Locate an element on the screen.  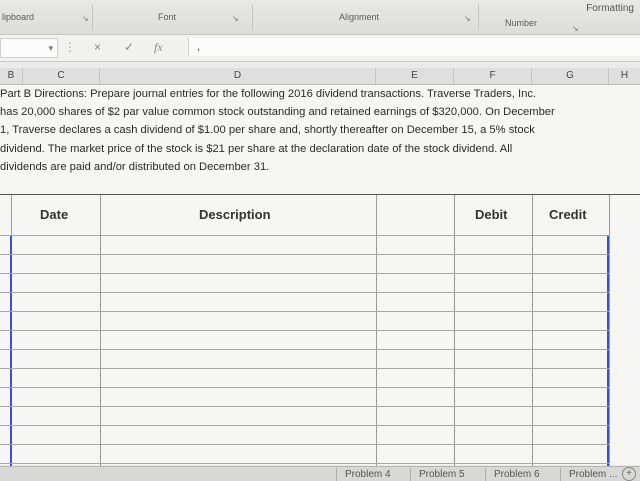
journal-header-row: Date Description Debit Credit is located at coordinates (320, 215).